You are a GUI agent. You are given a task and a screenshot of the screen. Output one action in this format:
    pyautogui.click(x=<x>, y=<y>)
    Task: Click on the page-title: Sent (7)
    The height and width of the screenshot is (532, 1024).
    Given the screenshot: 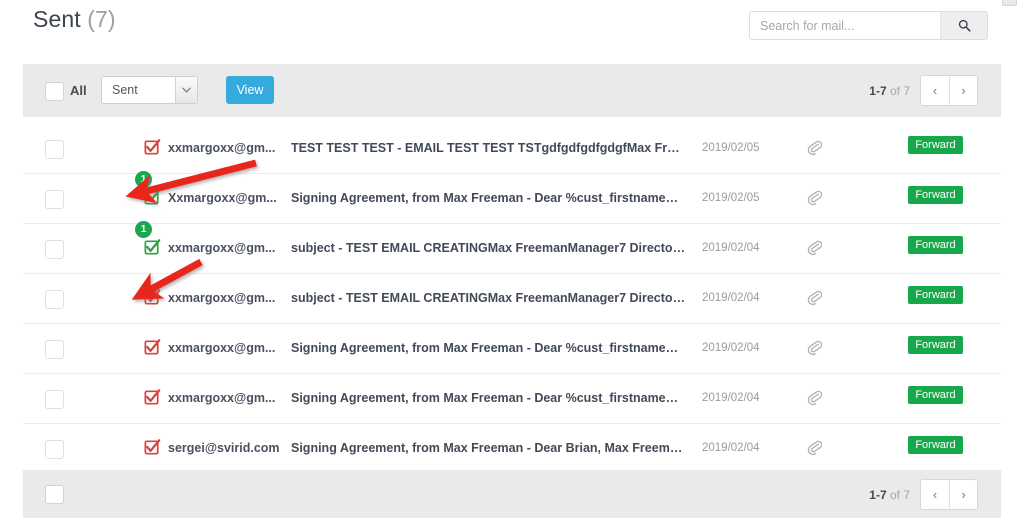 What is the action you would take?
    pyautogui.click(x=74, y=19)
    